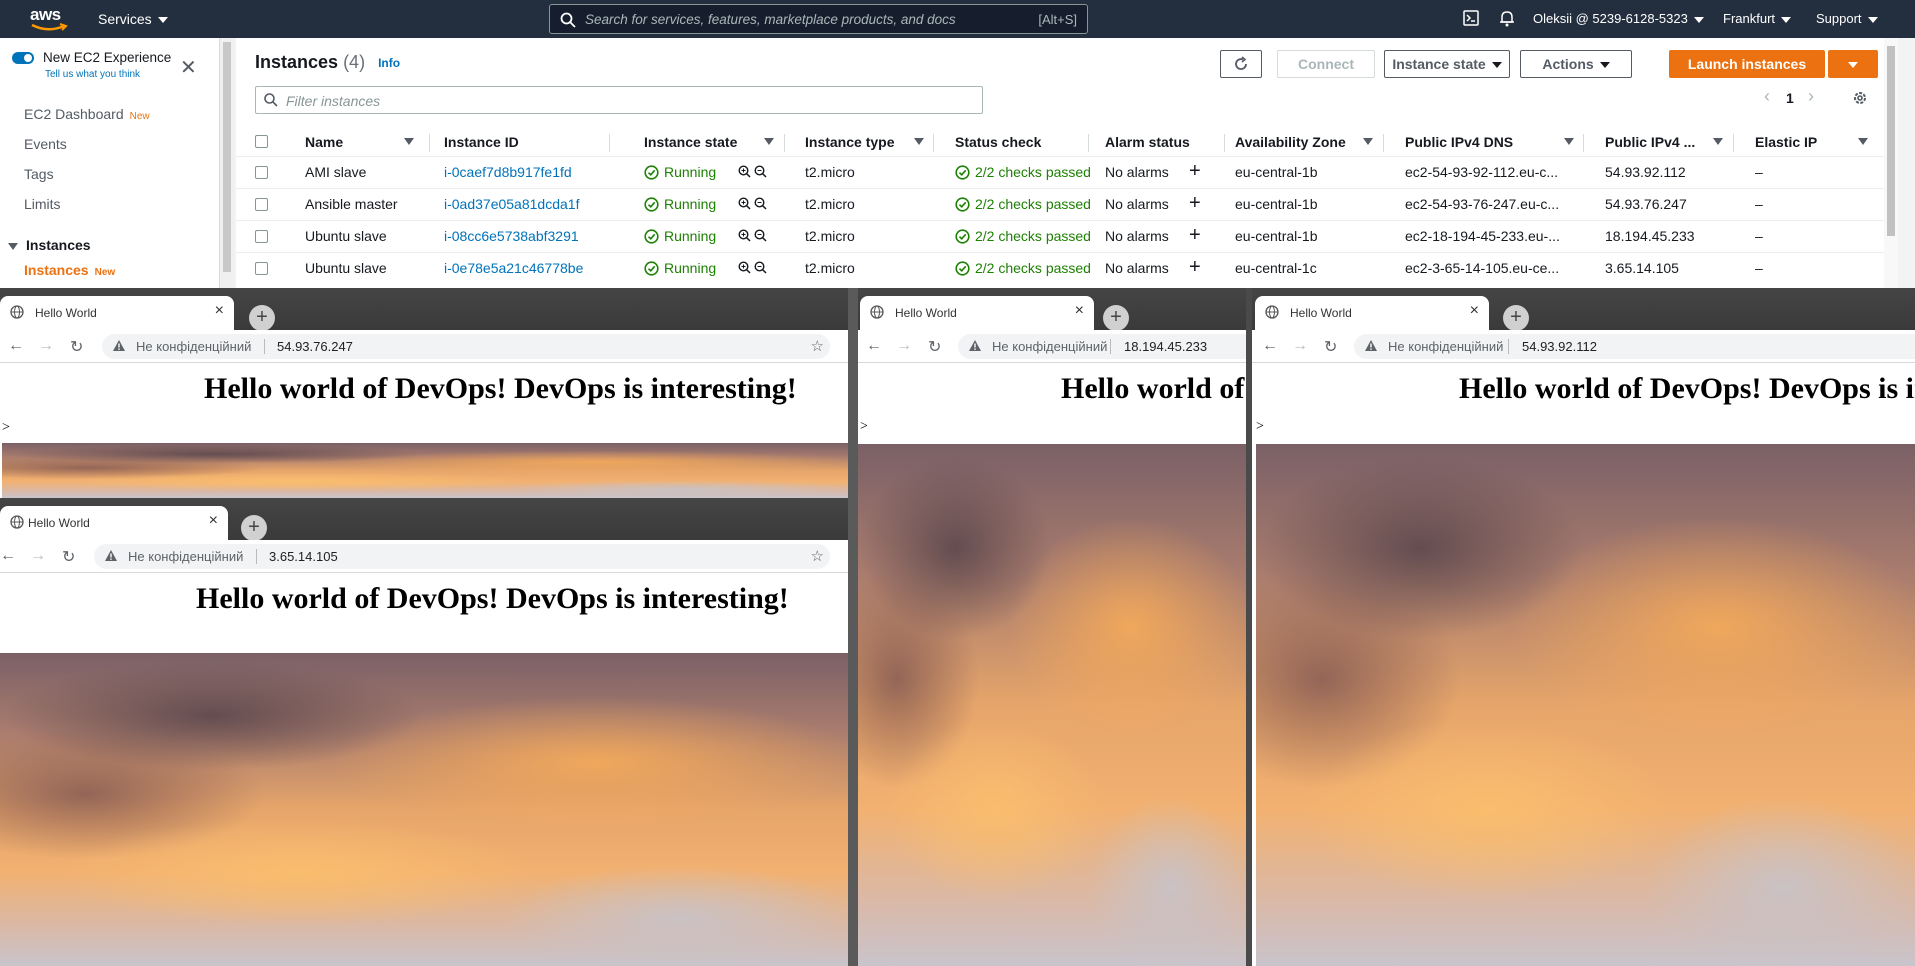 This screenshot has width=1915, height=966. What do you see at coordinates (1847, 18) in the screenshot?
I see `support-menu: Support` at bounding box center [1847, 18].